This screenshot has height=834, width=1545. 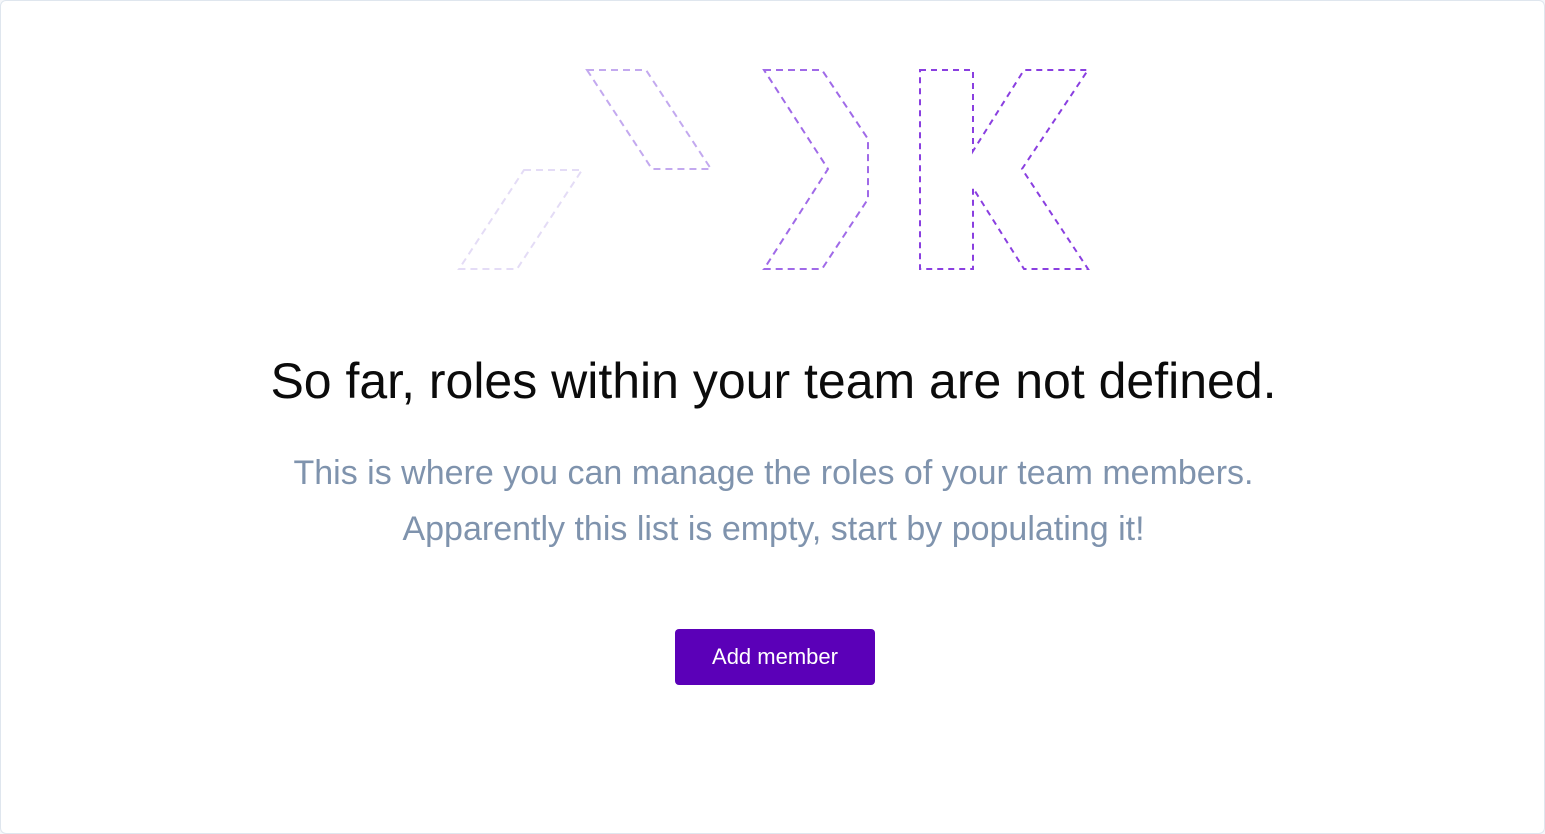 What do you see at coordinates (520, 219) in the screenshot?
I see `logo-slash-lower-shape` at bounding box center [520, 219].